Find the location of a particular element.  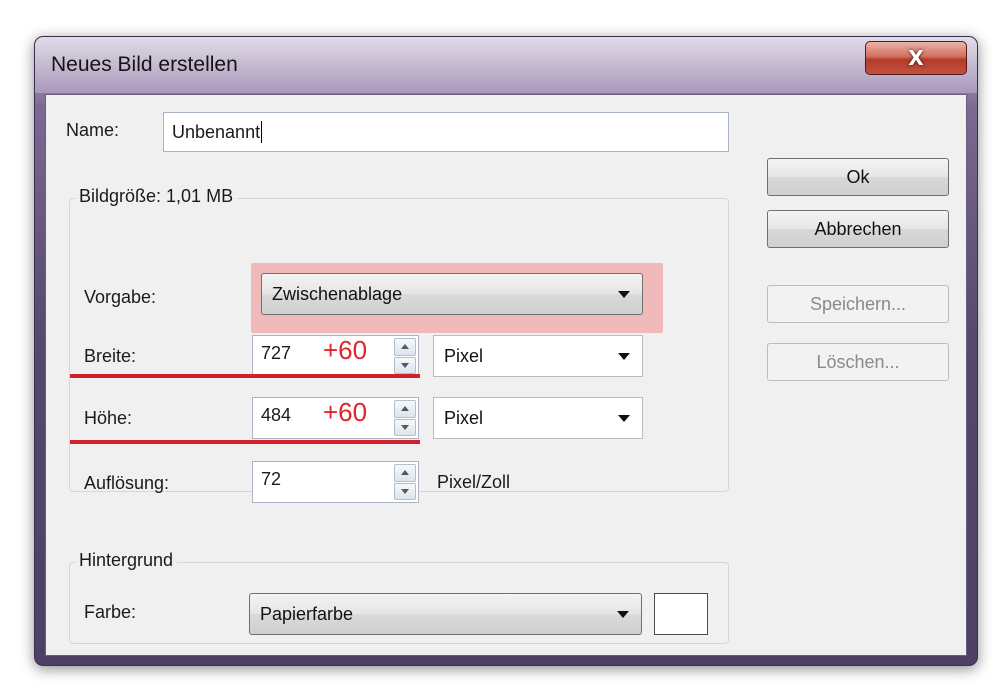

height-input: 484 +60 is located at coordinates (335, 418).